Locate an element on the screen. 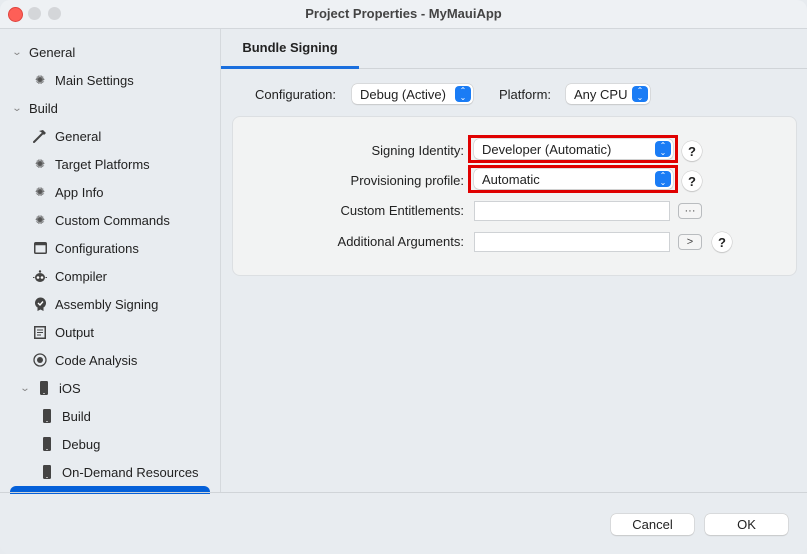  custom-entitlements-input is located at coordinates (572, 211).